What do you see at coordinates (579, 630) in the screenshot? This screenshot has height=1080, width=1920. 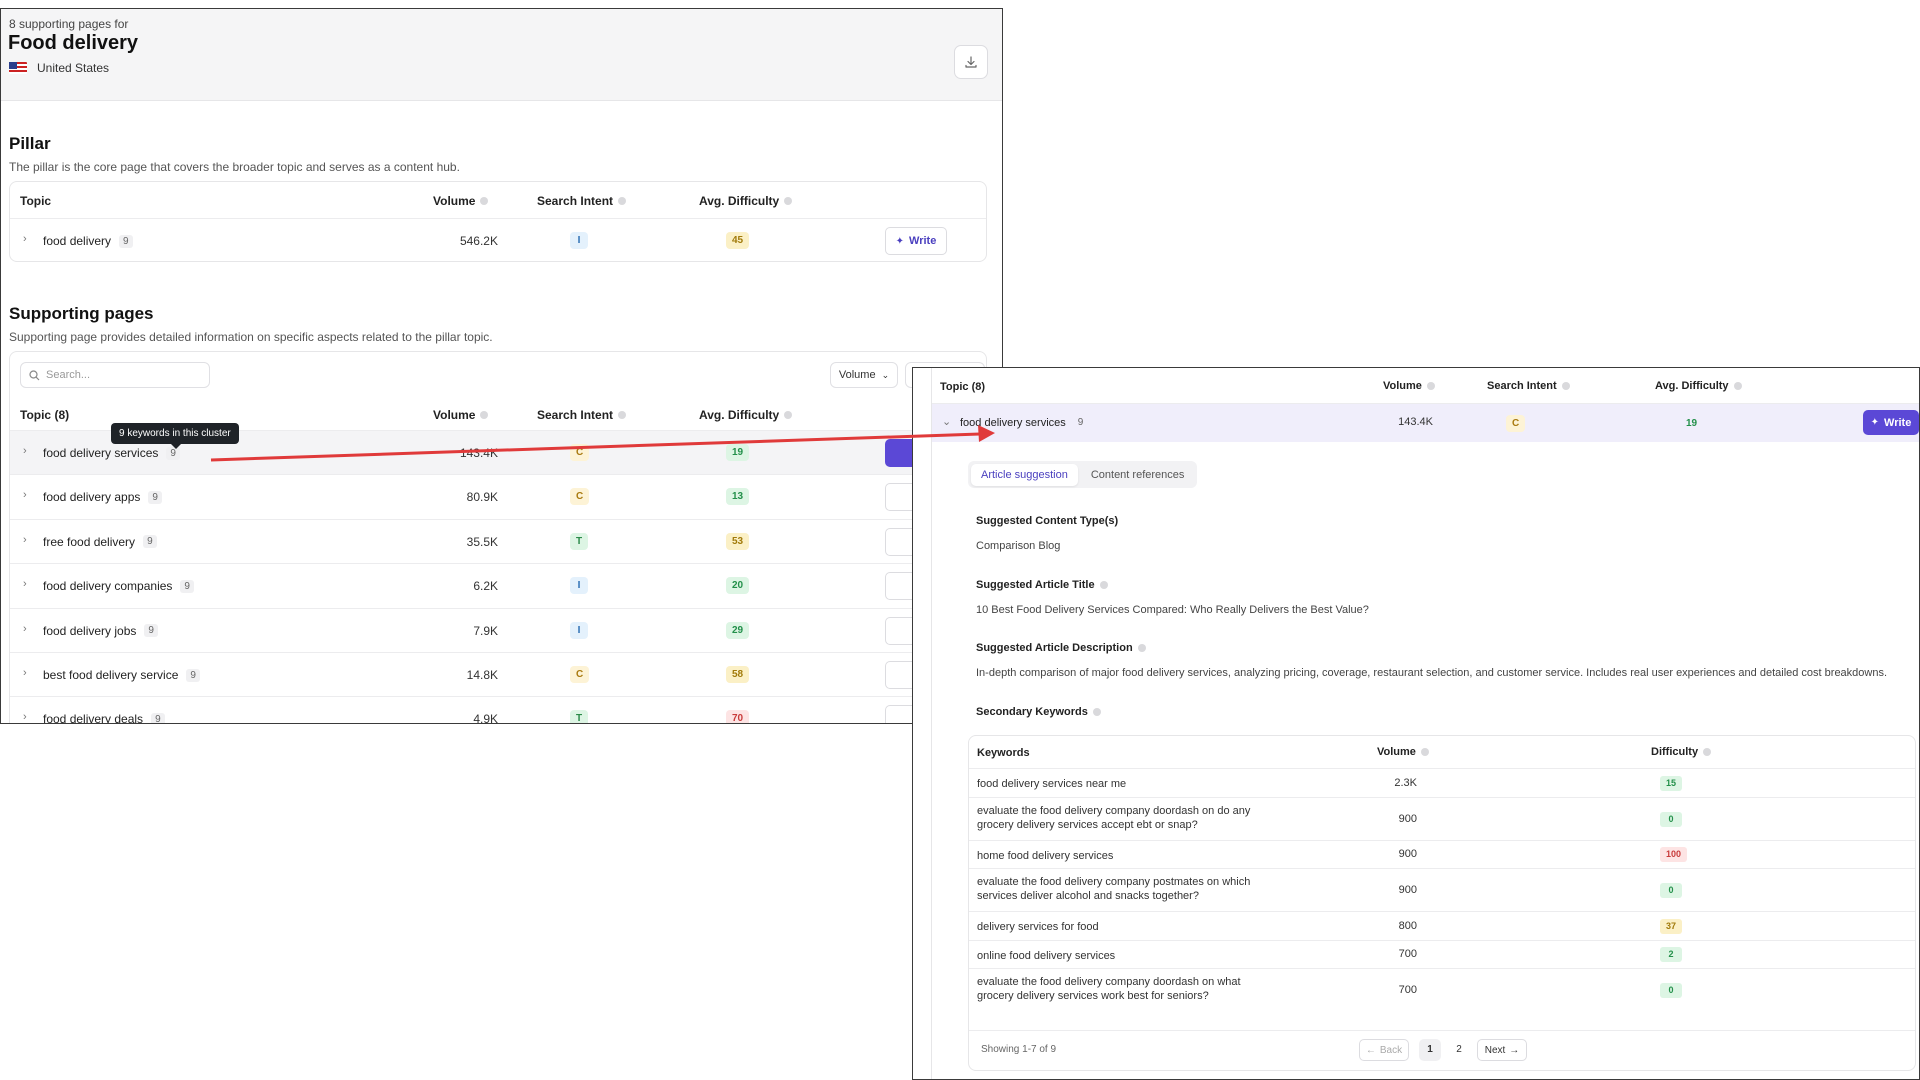 I see `intent-badge: I` at bounding box center [579, 630].